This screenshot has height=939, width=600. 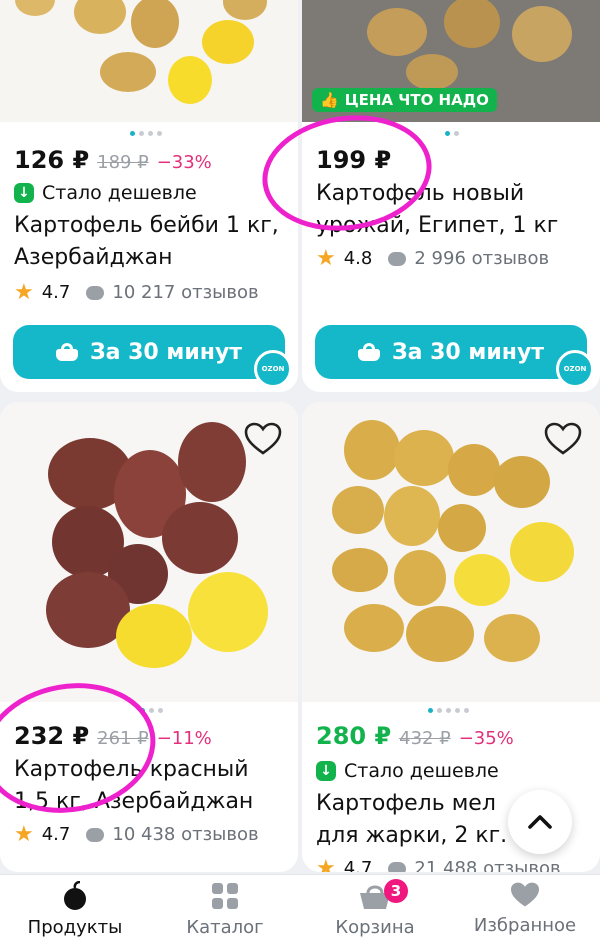 What do you see at coordinates (123, 162) in the screenshot?
I see `old-price: 189 ₽` at bounding box center [123, 162].